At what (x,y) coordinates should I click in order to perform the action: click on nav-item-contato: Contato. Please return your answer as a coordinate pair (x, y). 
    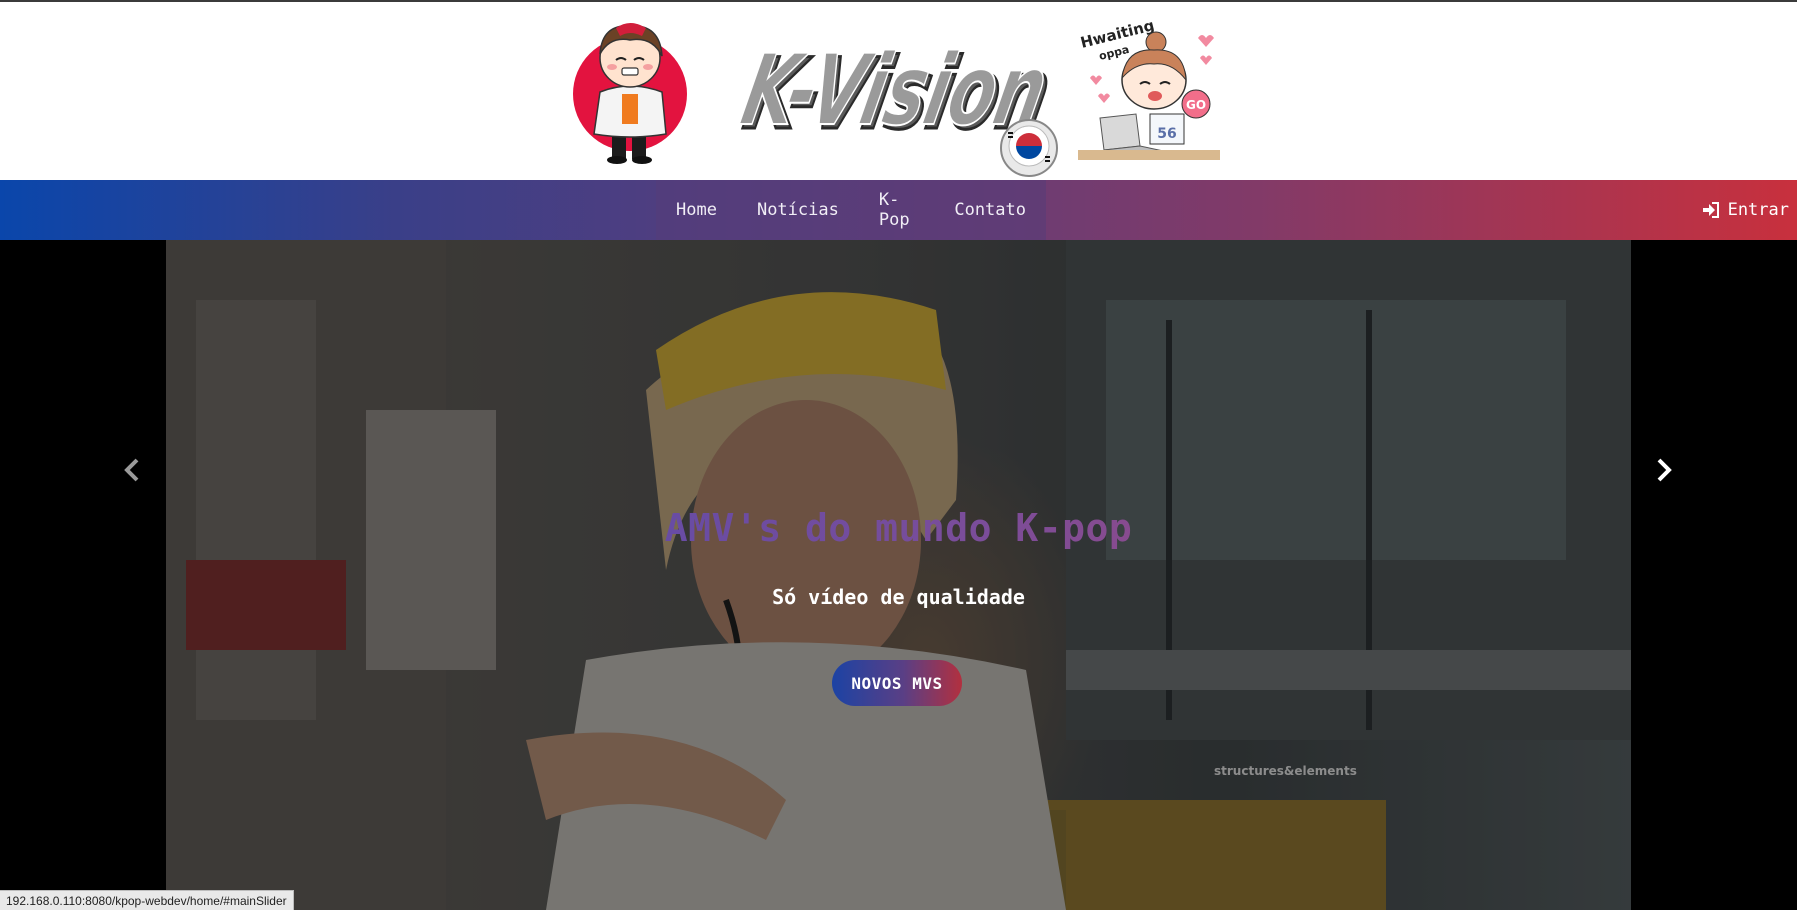
    Looking at the image, I should click on (990, 210).